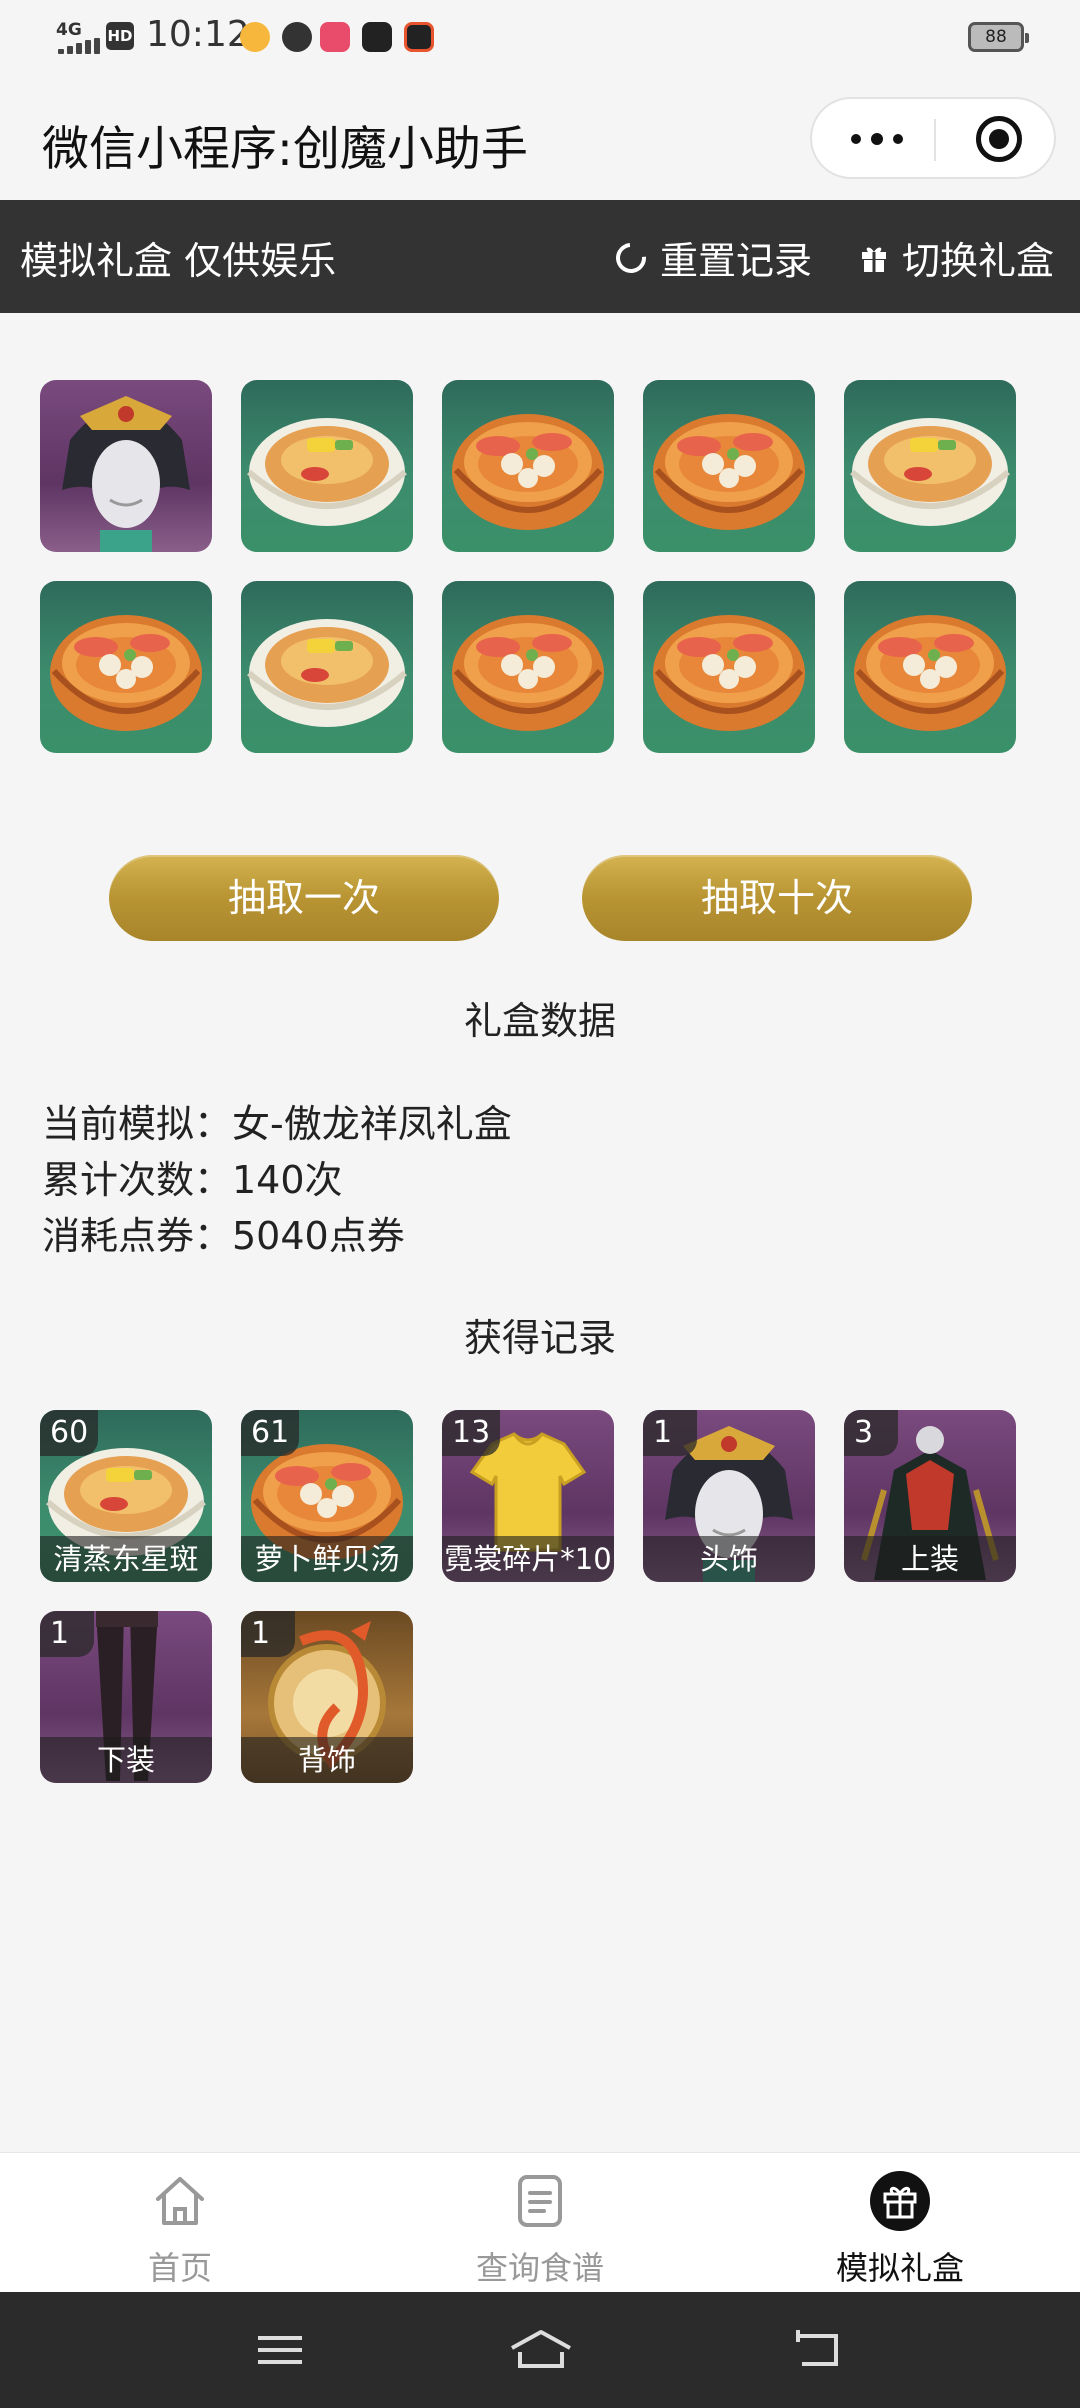 The width and height of the screenshot is (1080, 2408). I want to click on status-bar: 4G HD 10:12 88, so click(540, 37).